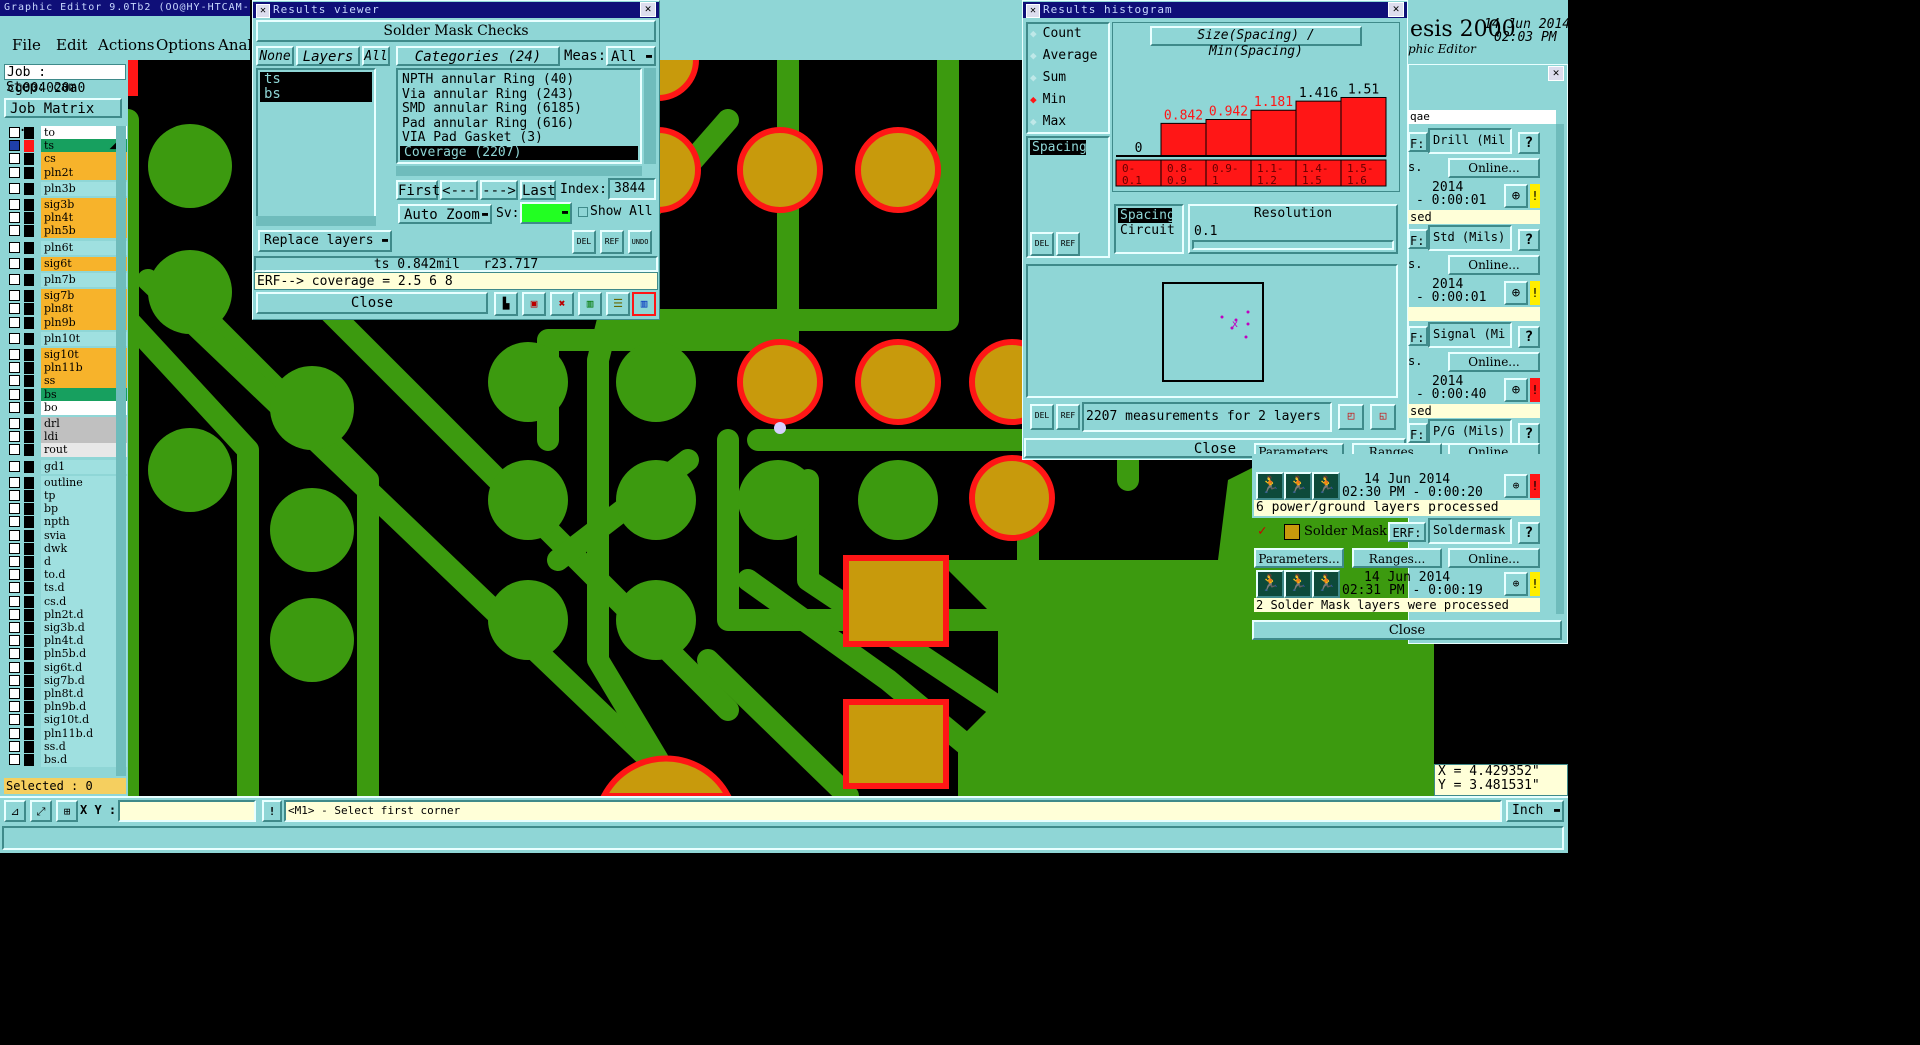 The height and width of the screenshot is (1045, 1920). I want to click on hist-stat-count: ◆ Count, so click(1056, 33).